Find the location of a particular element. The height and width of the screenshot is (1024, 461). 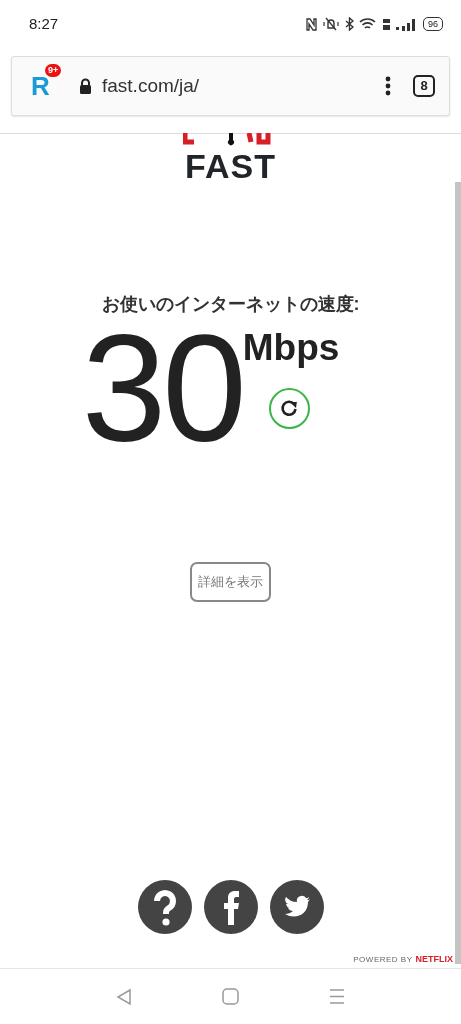

bluetooth-icon is located at coordinates (349, 24).